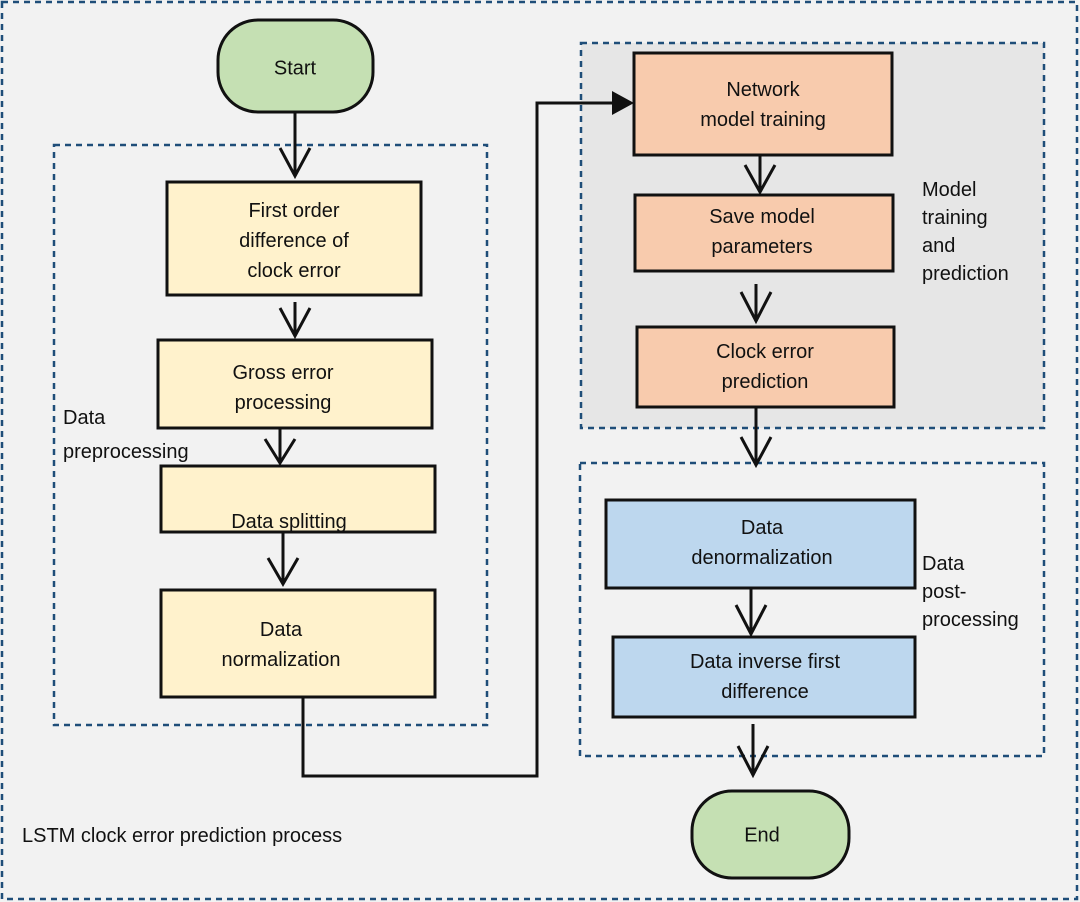  I want to click on step-text-line: processing, so click(283, 403).